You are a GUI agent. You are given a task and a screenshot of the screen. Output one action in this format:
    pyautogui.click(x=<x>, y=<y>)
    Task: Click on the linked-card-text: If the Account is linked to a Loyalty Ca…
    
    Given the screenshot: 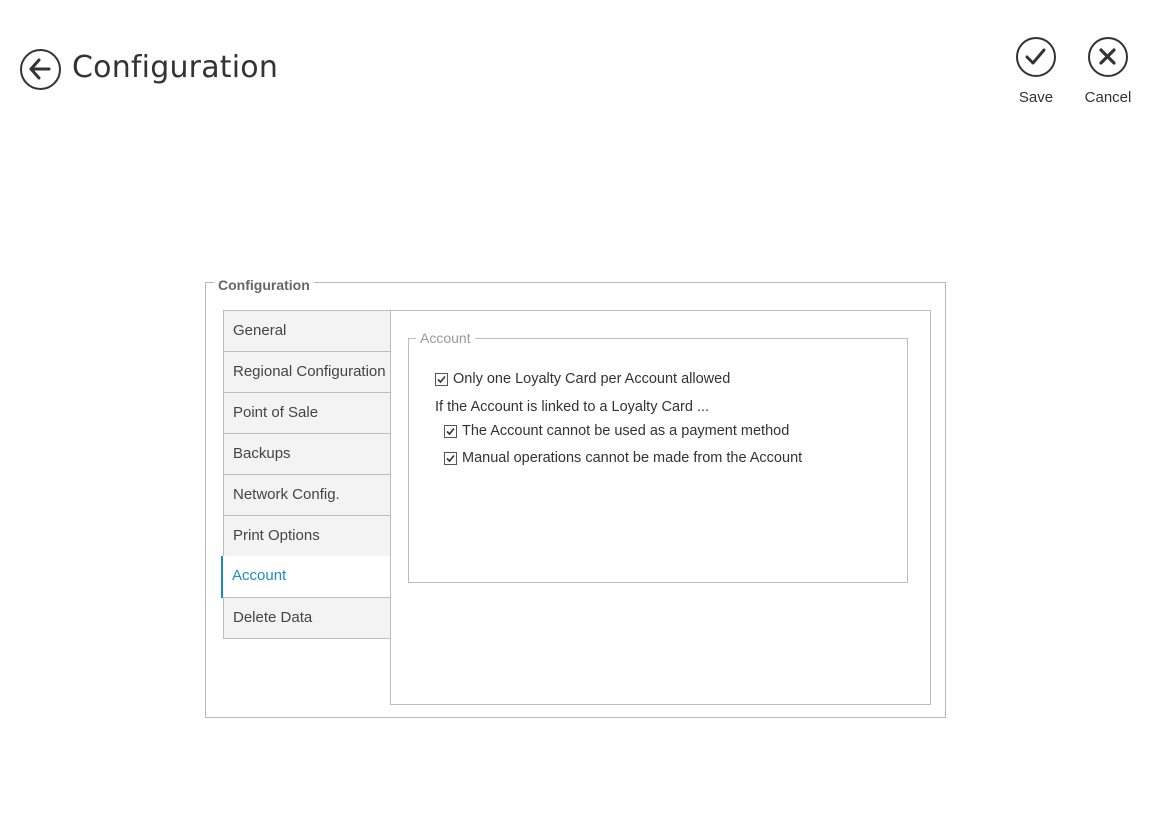 What is the action you would take?
    pyautogui.click(x=572, y=407)
    